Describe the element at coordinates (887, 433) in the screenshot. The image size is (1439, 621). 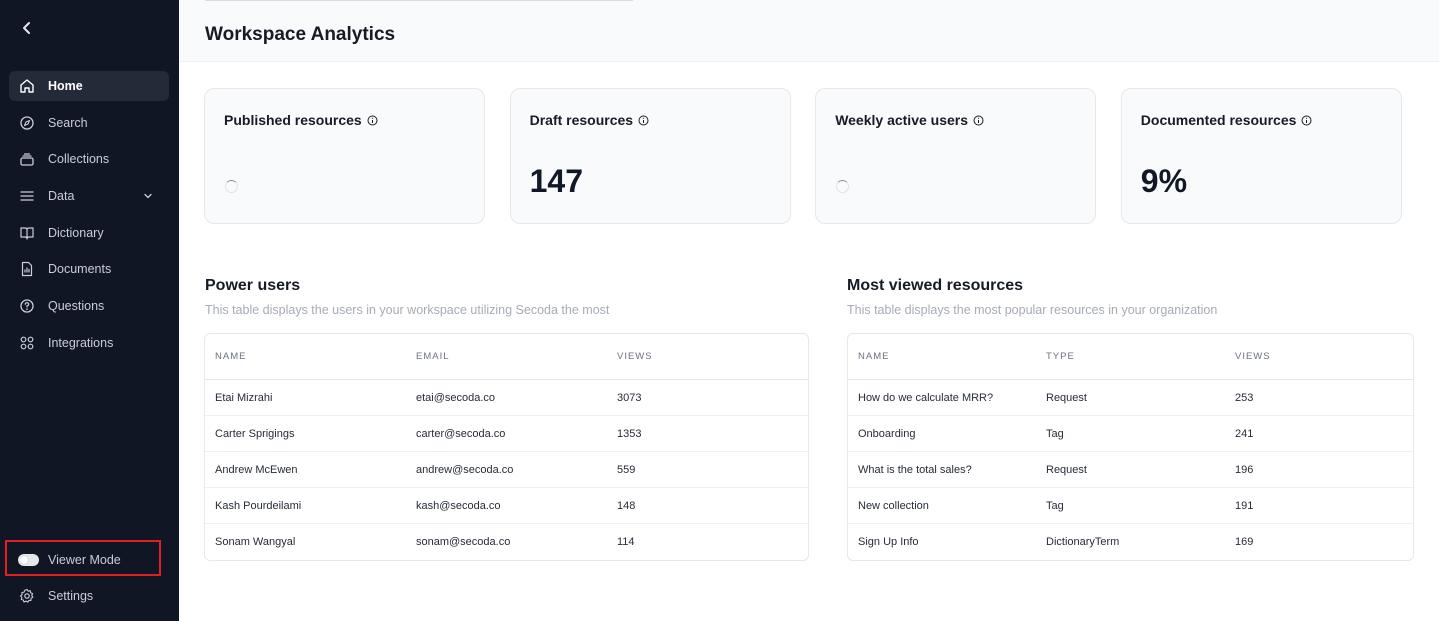
I see `cell-name: Onboarding` at that location.